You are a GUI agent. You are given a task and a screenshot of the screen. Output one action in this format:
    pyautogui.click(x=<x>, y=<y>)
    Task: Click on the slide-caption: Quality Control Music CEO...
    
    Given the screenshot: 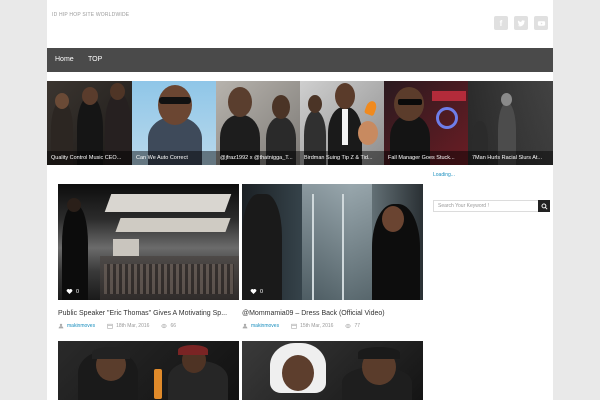 What is the action you would take?
    pyautogui.click(x=89, y=158)
    